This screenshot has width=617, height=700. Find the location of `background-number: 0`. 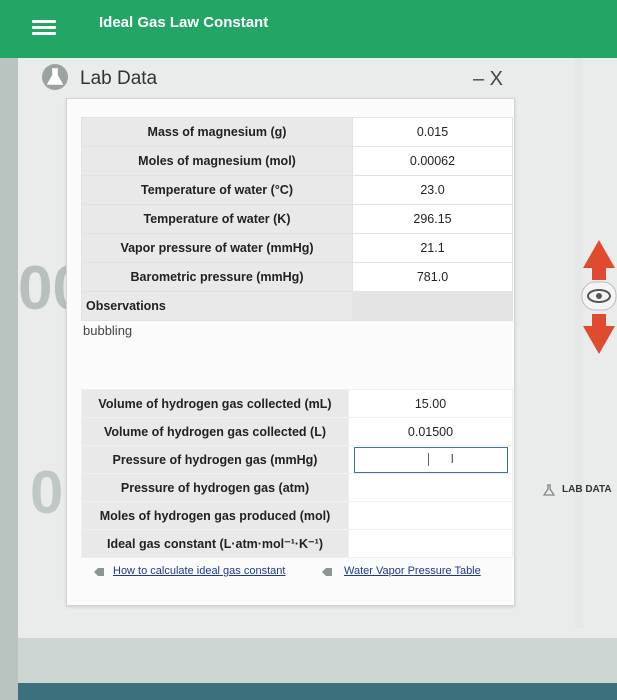

background-number: 0 is located at coordinates (47, 492).